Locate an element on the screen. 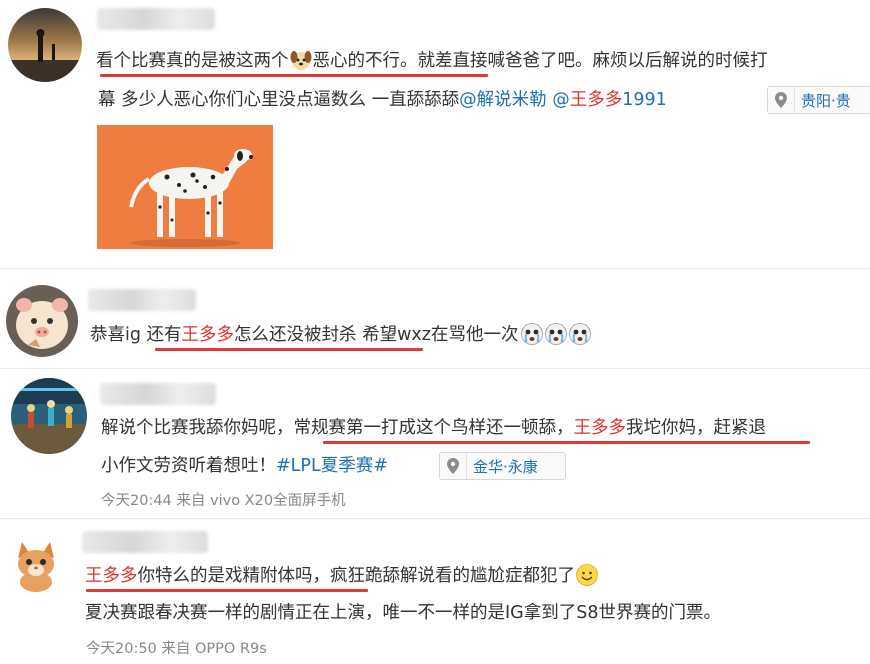 The image size is (870, 664). mention-link: @解说米勒 is located at coordinates (503, 100).